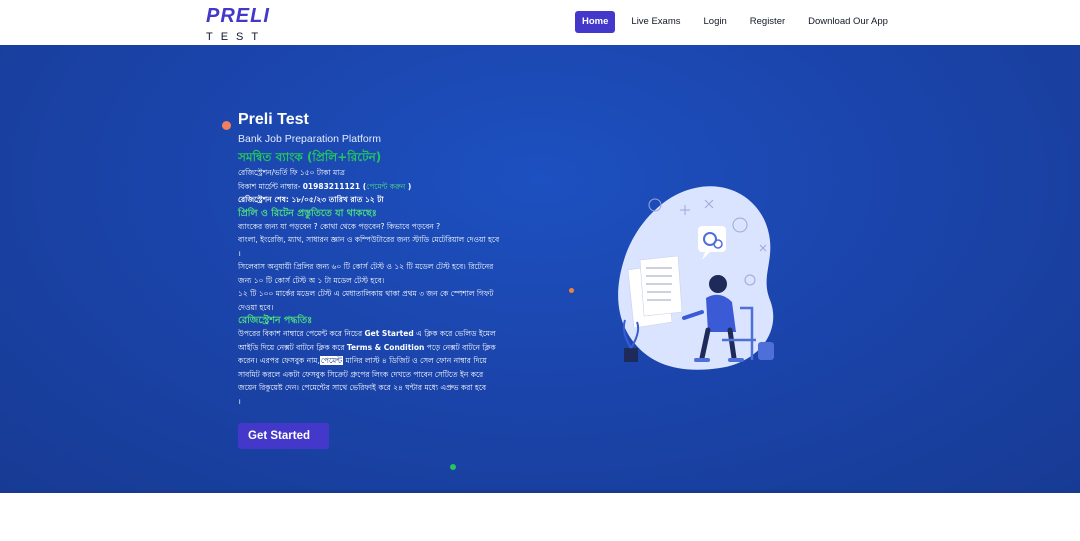 The image size is (1080, 541). I want to click on process-keyword: Terms & Condition, so click(385, 347).